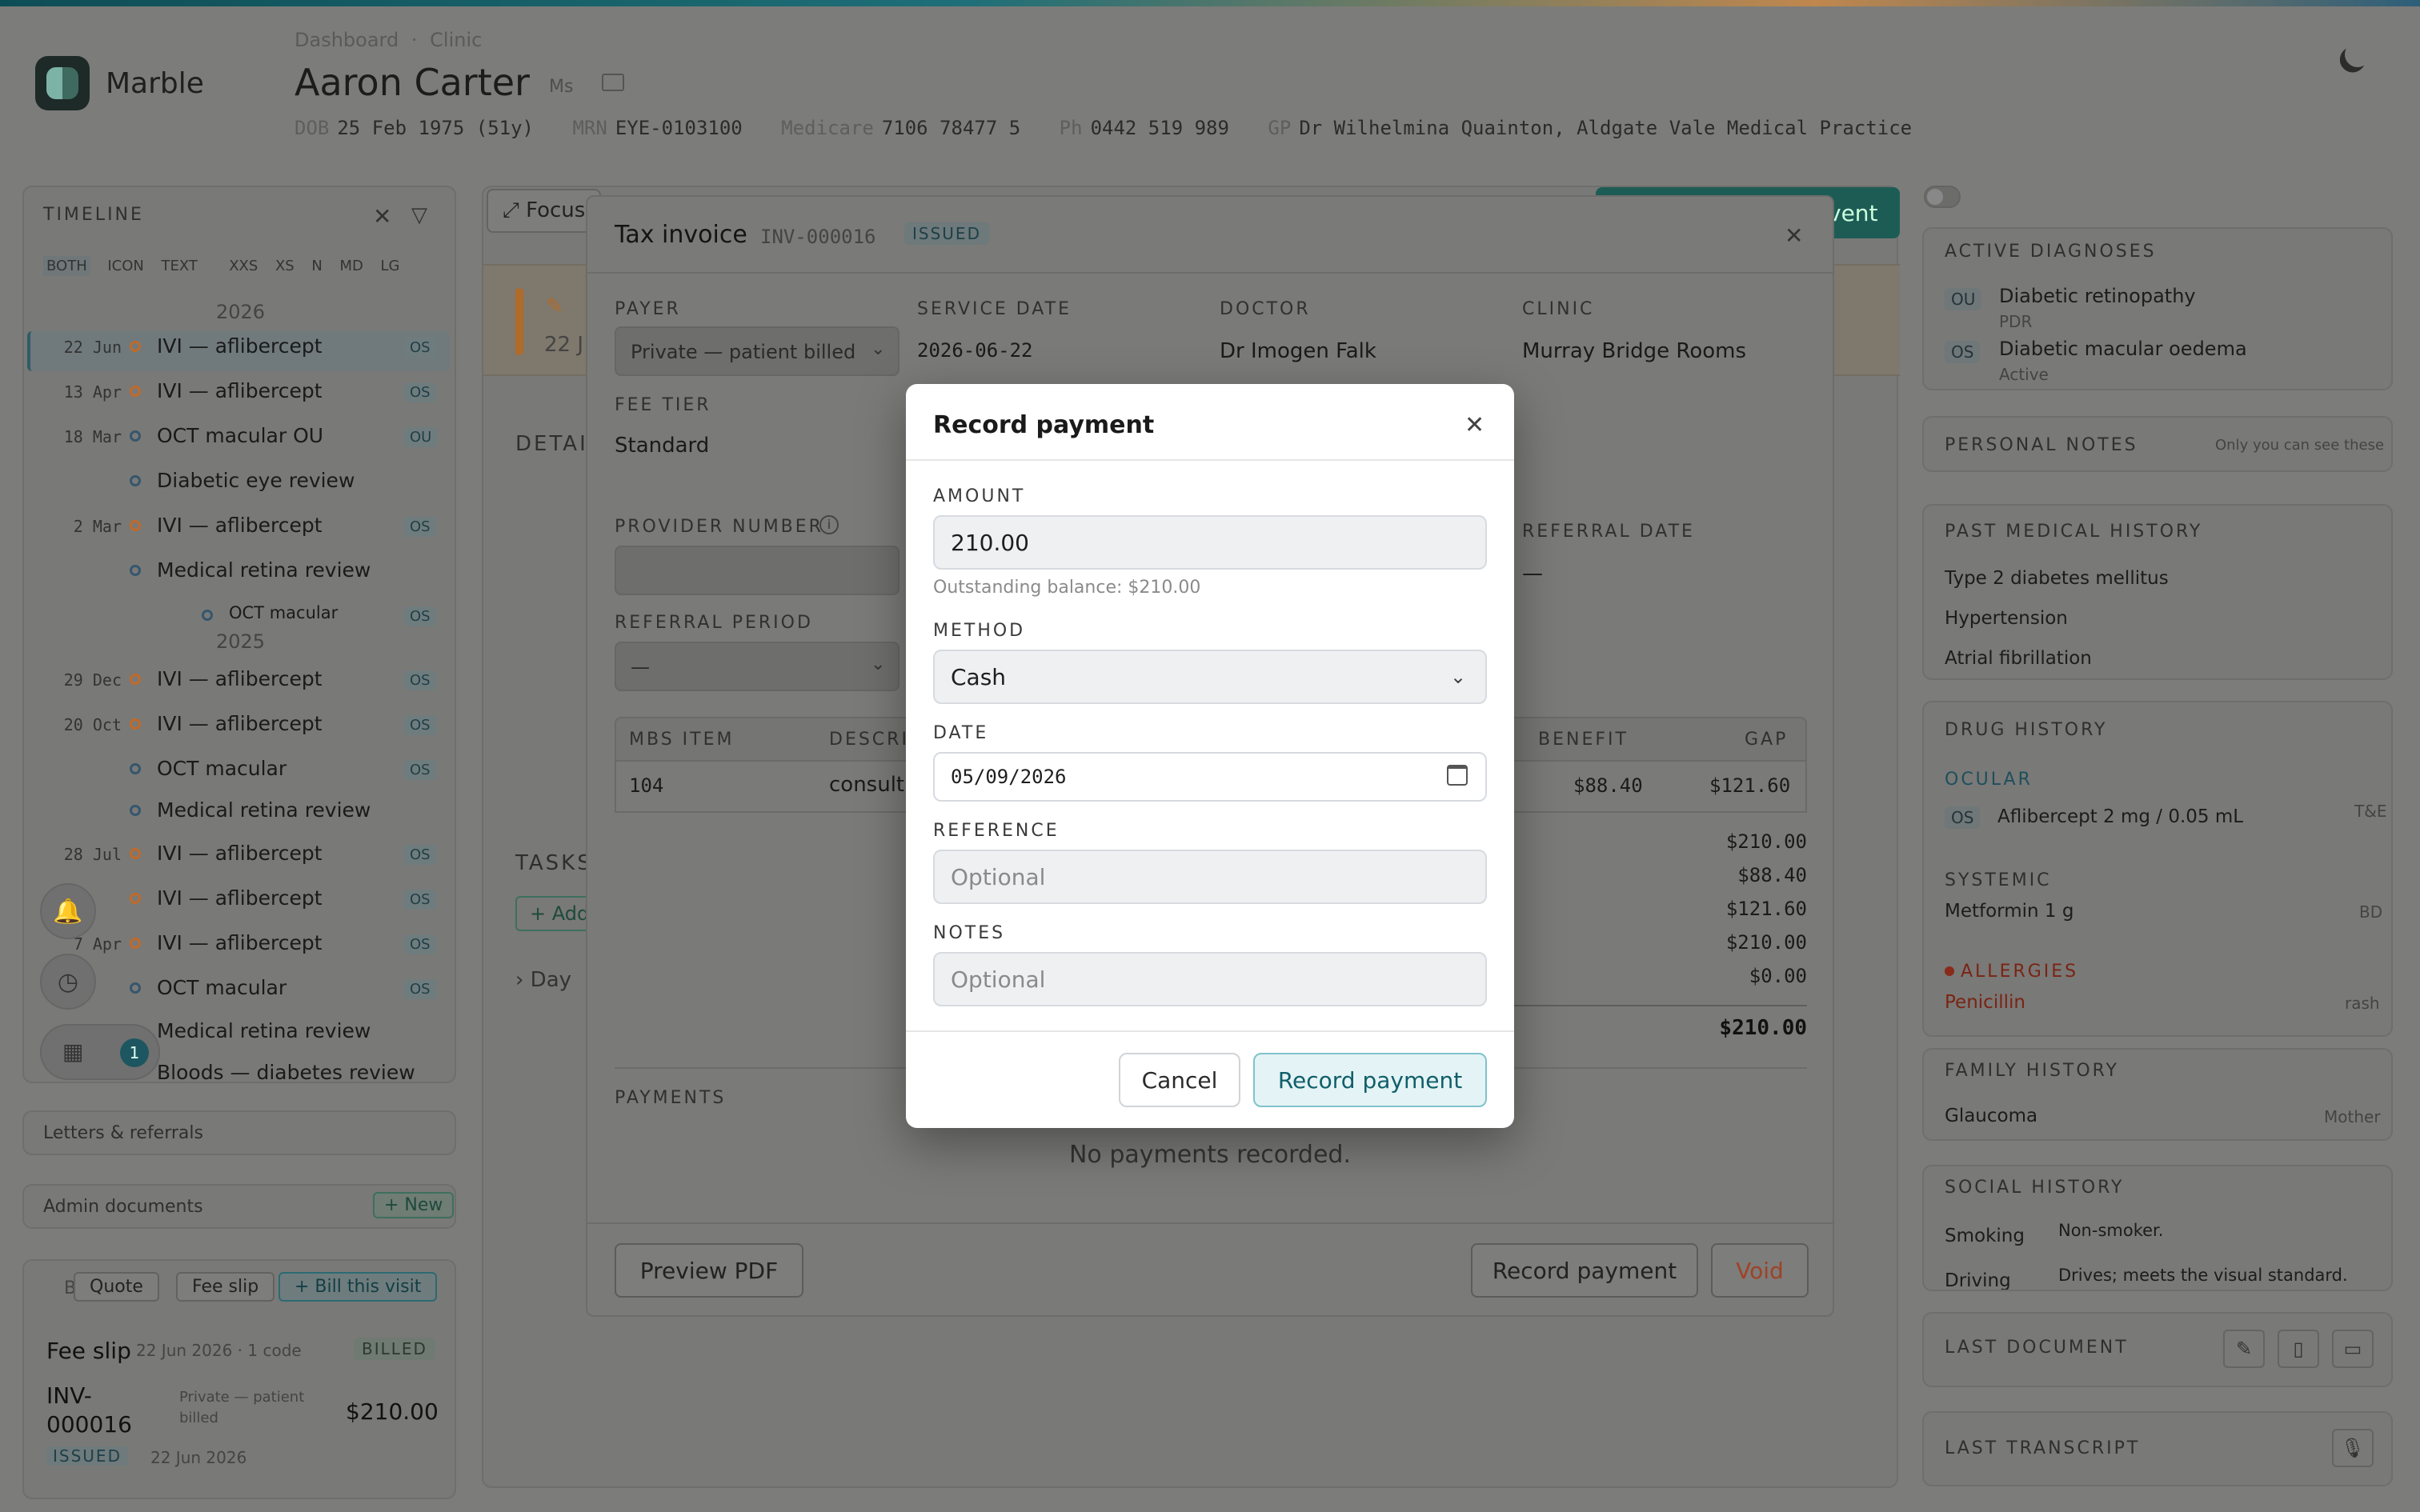 Image resolution: width=2420 pixels, height=1512 pixels. Describe the element at coordinates (68, 911) in the screenshot. I see `bell-icon: 🔔` at that location.